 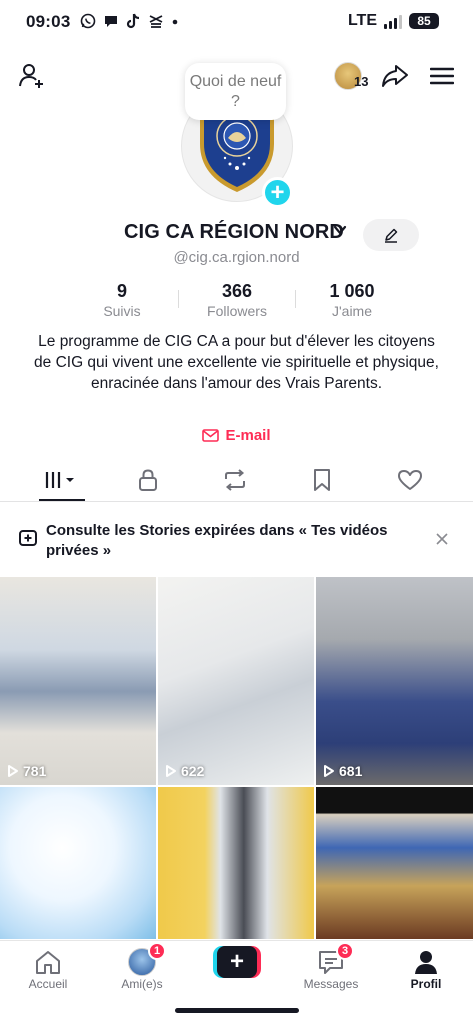 I want to click on videos-grid-icon, so click(x=59, y=480).